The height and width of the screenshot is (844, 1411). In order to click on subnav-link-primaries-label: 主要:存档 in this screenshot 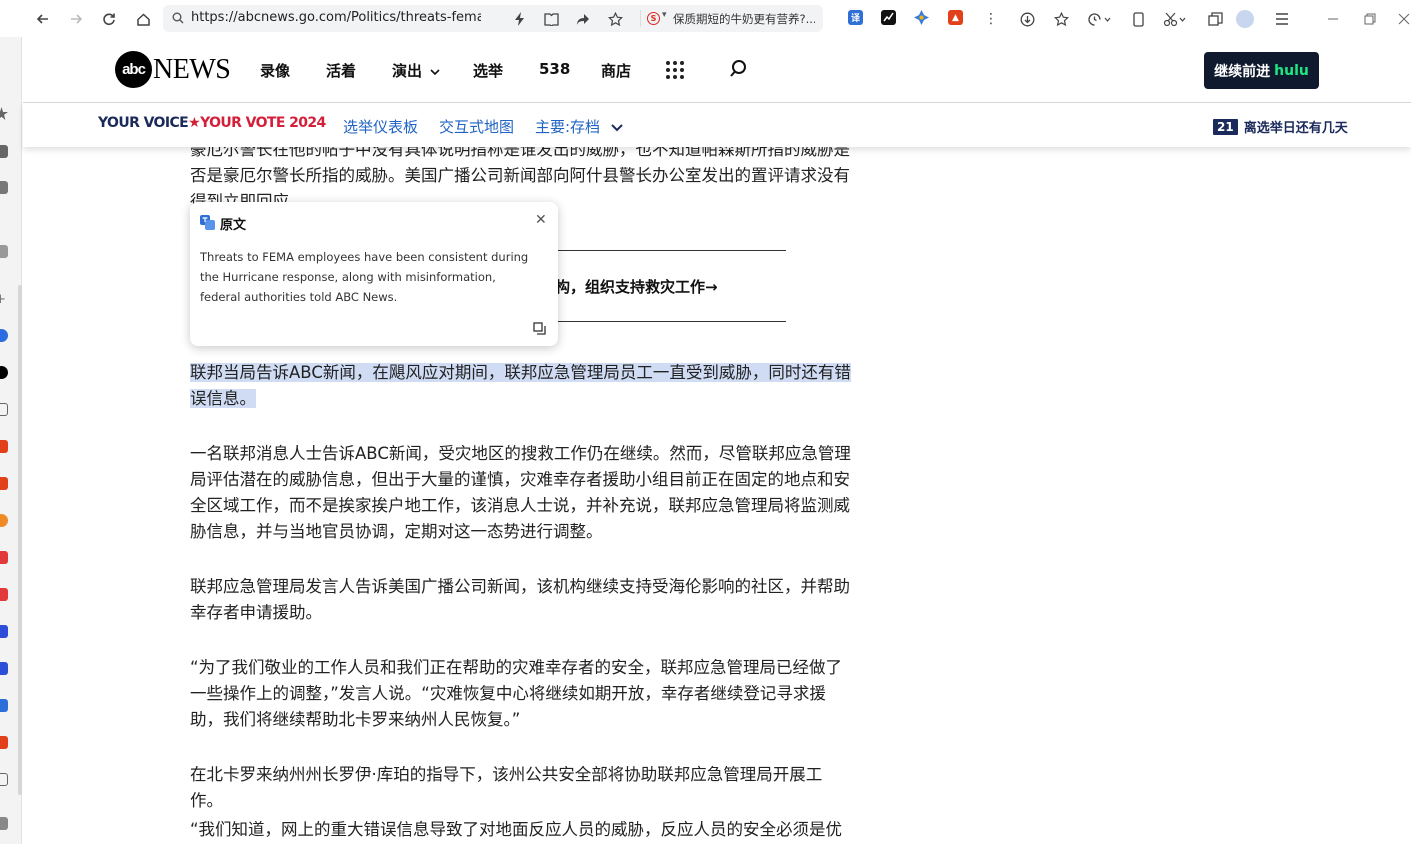, I will do `click(568, 127)`.